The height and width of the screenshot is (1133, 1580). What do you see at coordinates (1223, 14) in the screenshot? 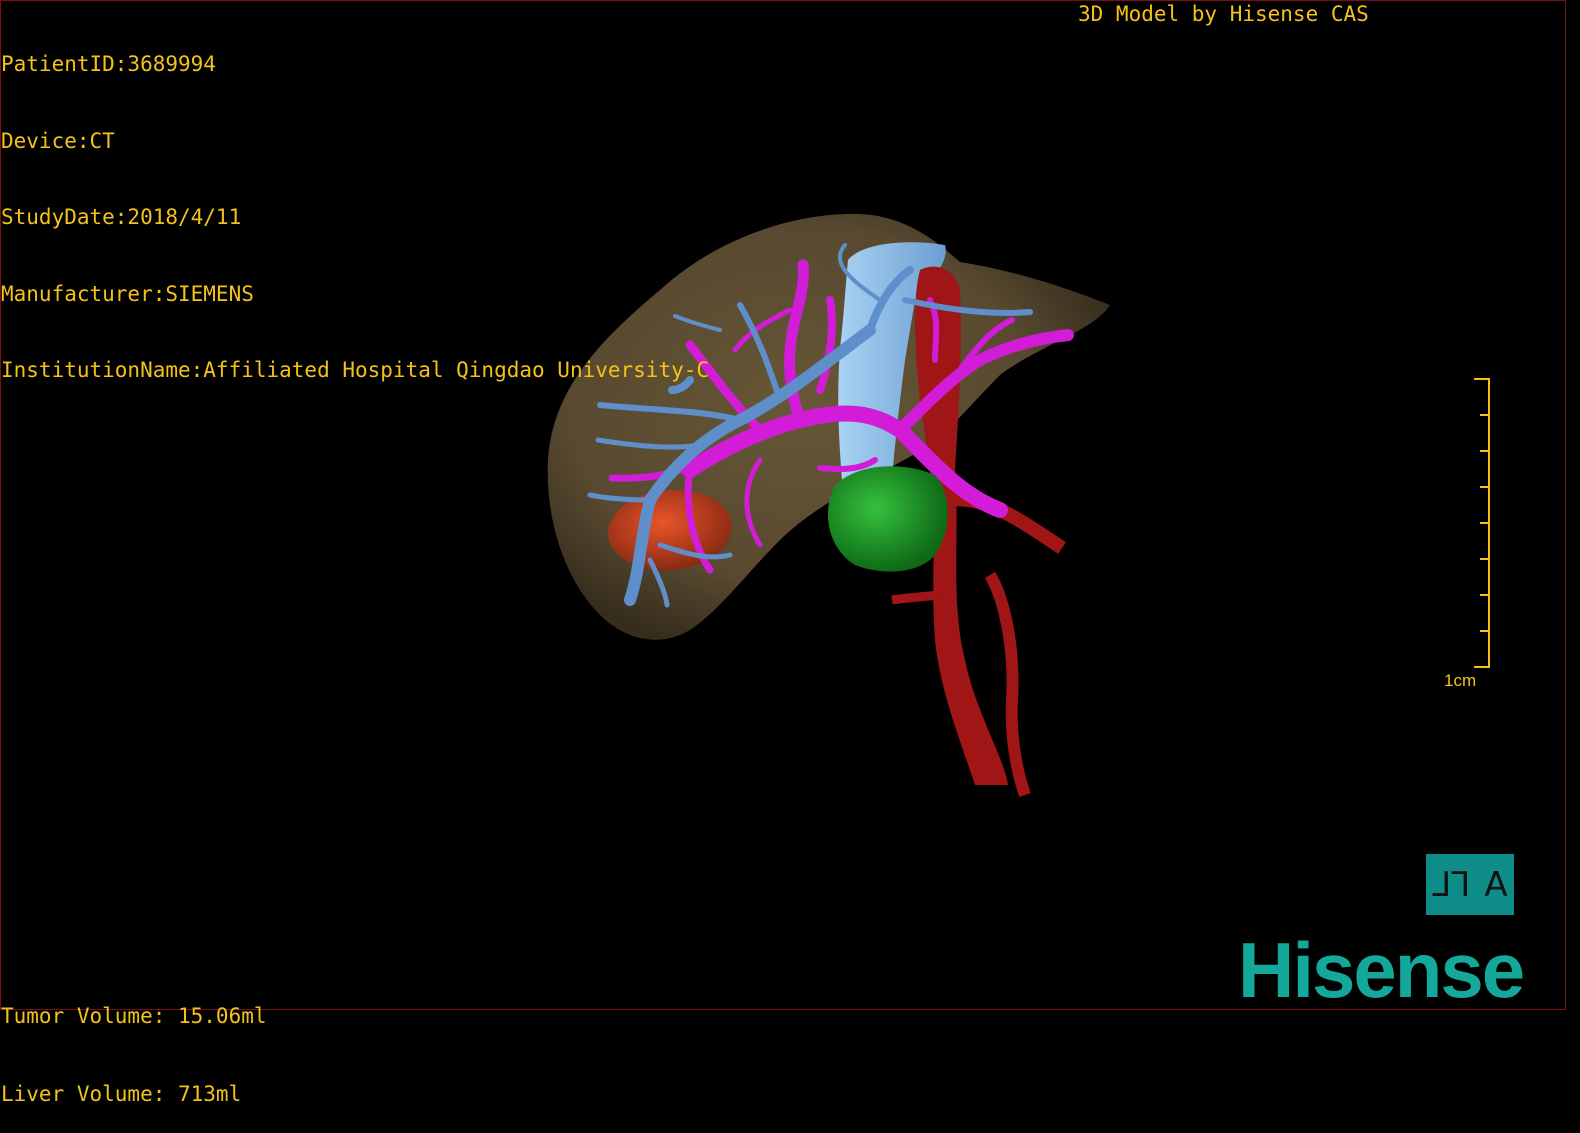
I see `model-credit: 3D Model by Hisense CAS` at bounding box center [1223, 14].